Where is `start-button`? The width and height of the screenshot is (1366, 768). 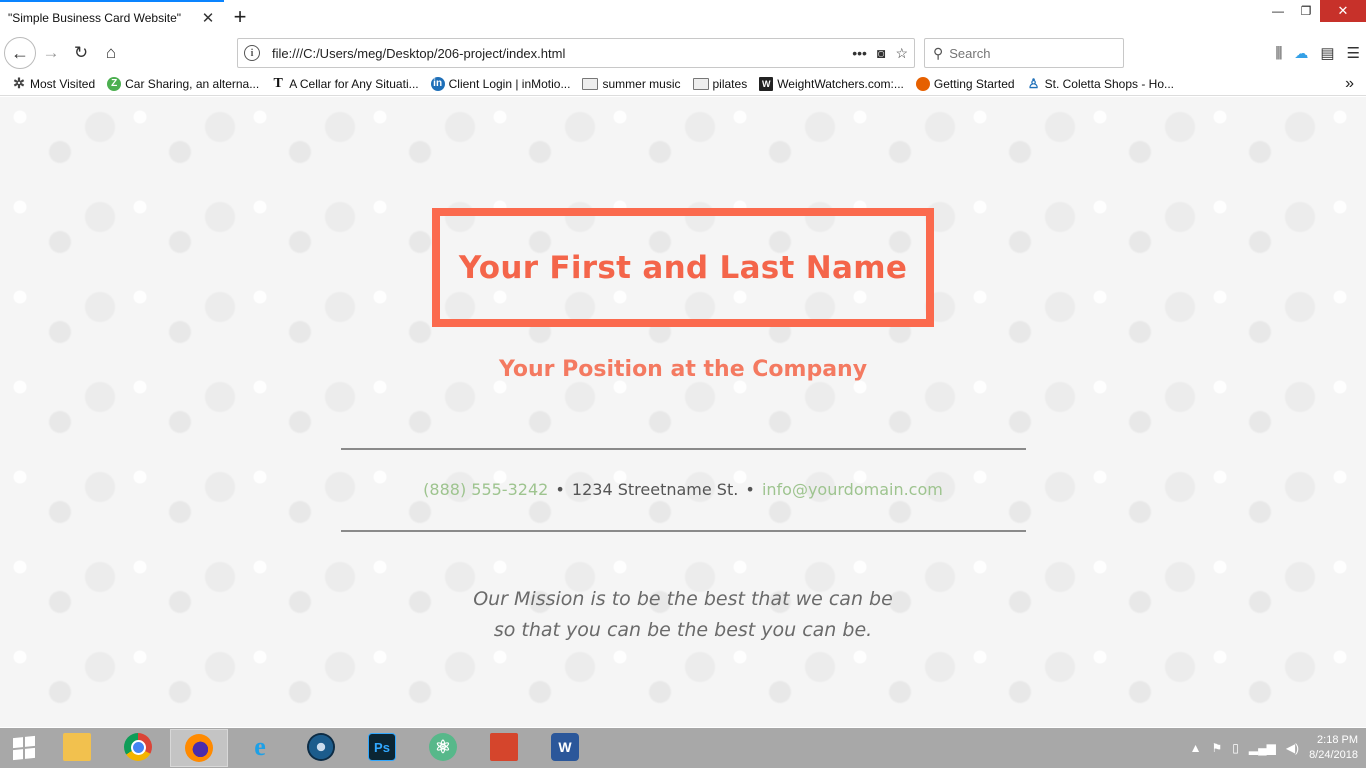
start-button is located at coordinates (24, 748).